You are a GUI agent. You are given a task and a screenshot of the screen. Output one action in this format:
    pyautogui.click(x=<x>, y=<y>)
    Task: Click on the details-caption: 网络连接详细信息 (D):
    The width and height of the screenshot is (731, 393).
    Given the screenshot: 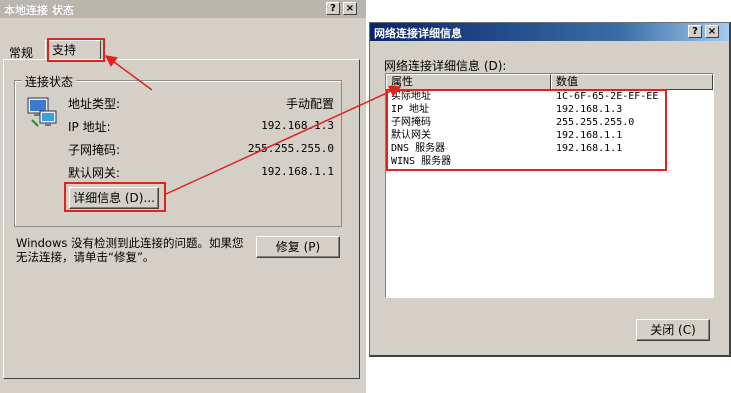 What is the action you would take?
    pyautogui.click(x=445, y=66)
    